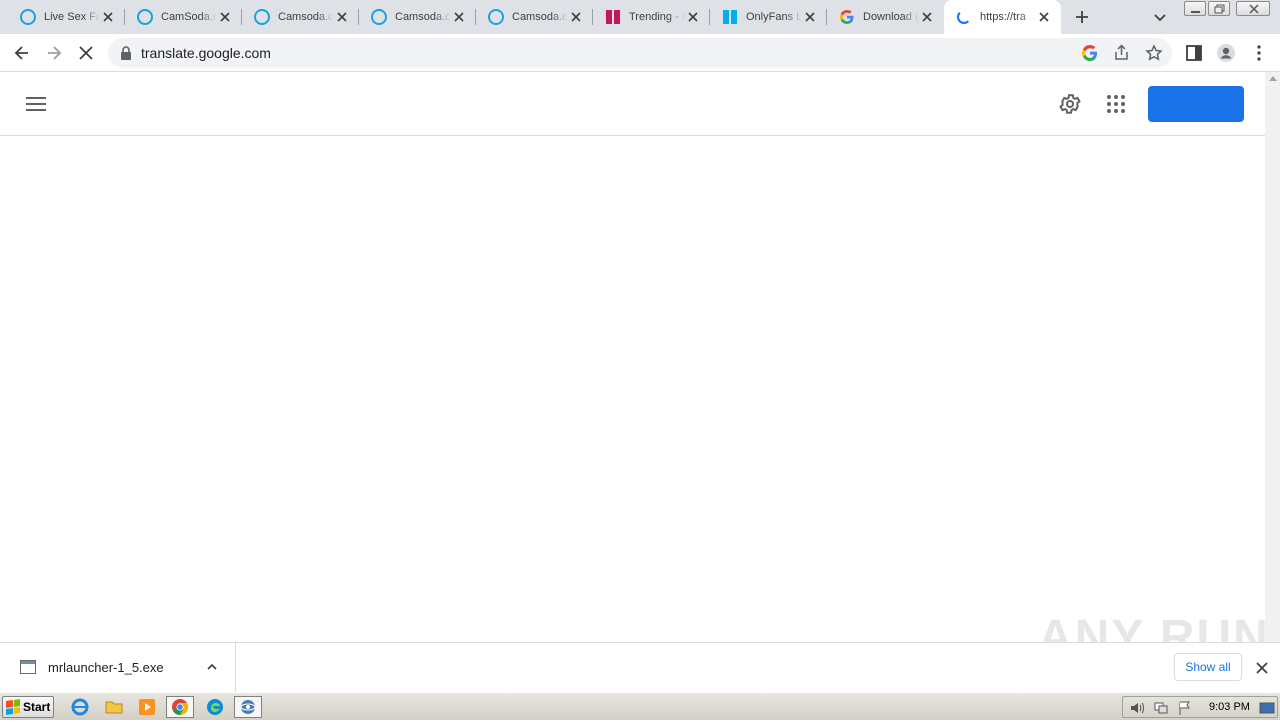 The image size is (1280, 722). Describe the element at coordinates (28, 667) in the screenshot. I see `exe-file-icon` at that location.